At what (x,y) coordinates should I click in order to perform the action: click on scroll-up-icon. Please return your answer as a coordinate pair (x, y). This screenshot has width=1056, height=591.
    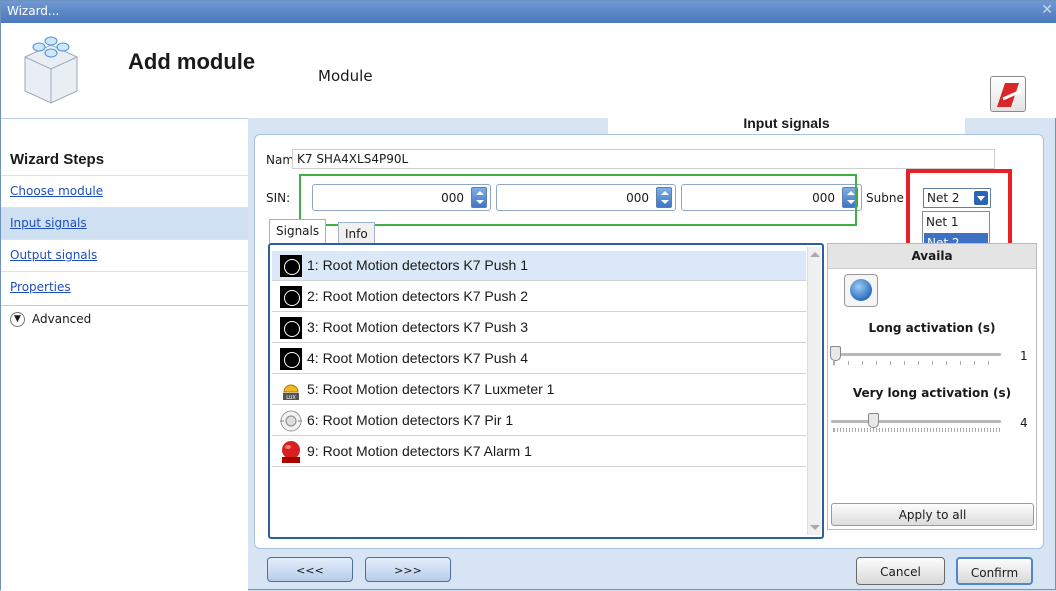
    Looking at the image, I should click on (815, 254).